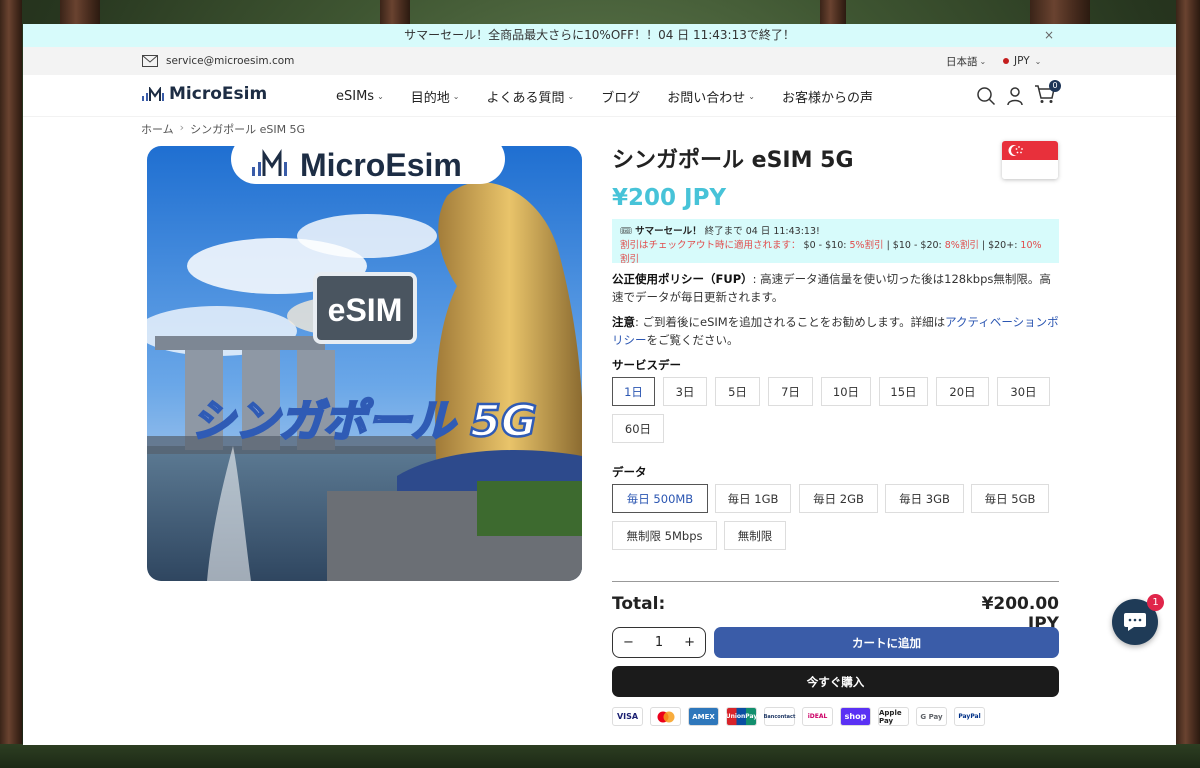 This screenshot has width=1200, height=768. Describe the element at coordinates (961, 245) in the screenshot. I see `sale-tier-2-value: 8%割引` at that location.